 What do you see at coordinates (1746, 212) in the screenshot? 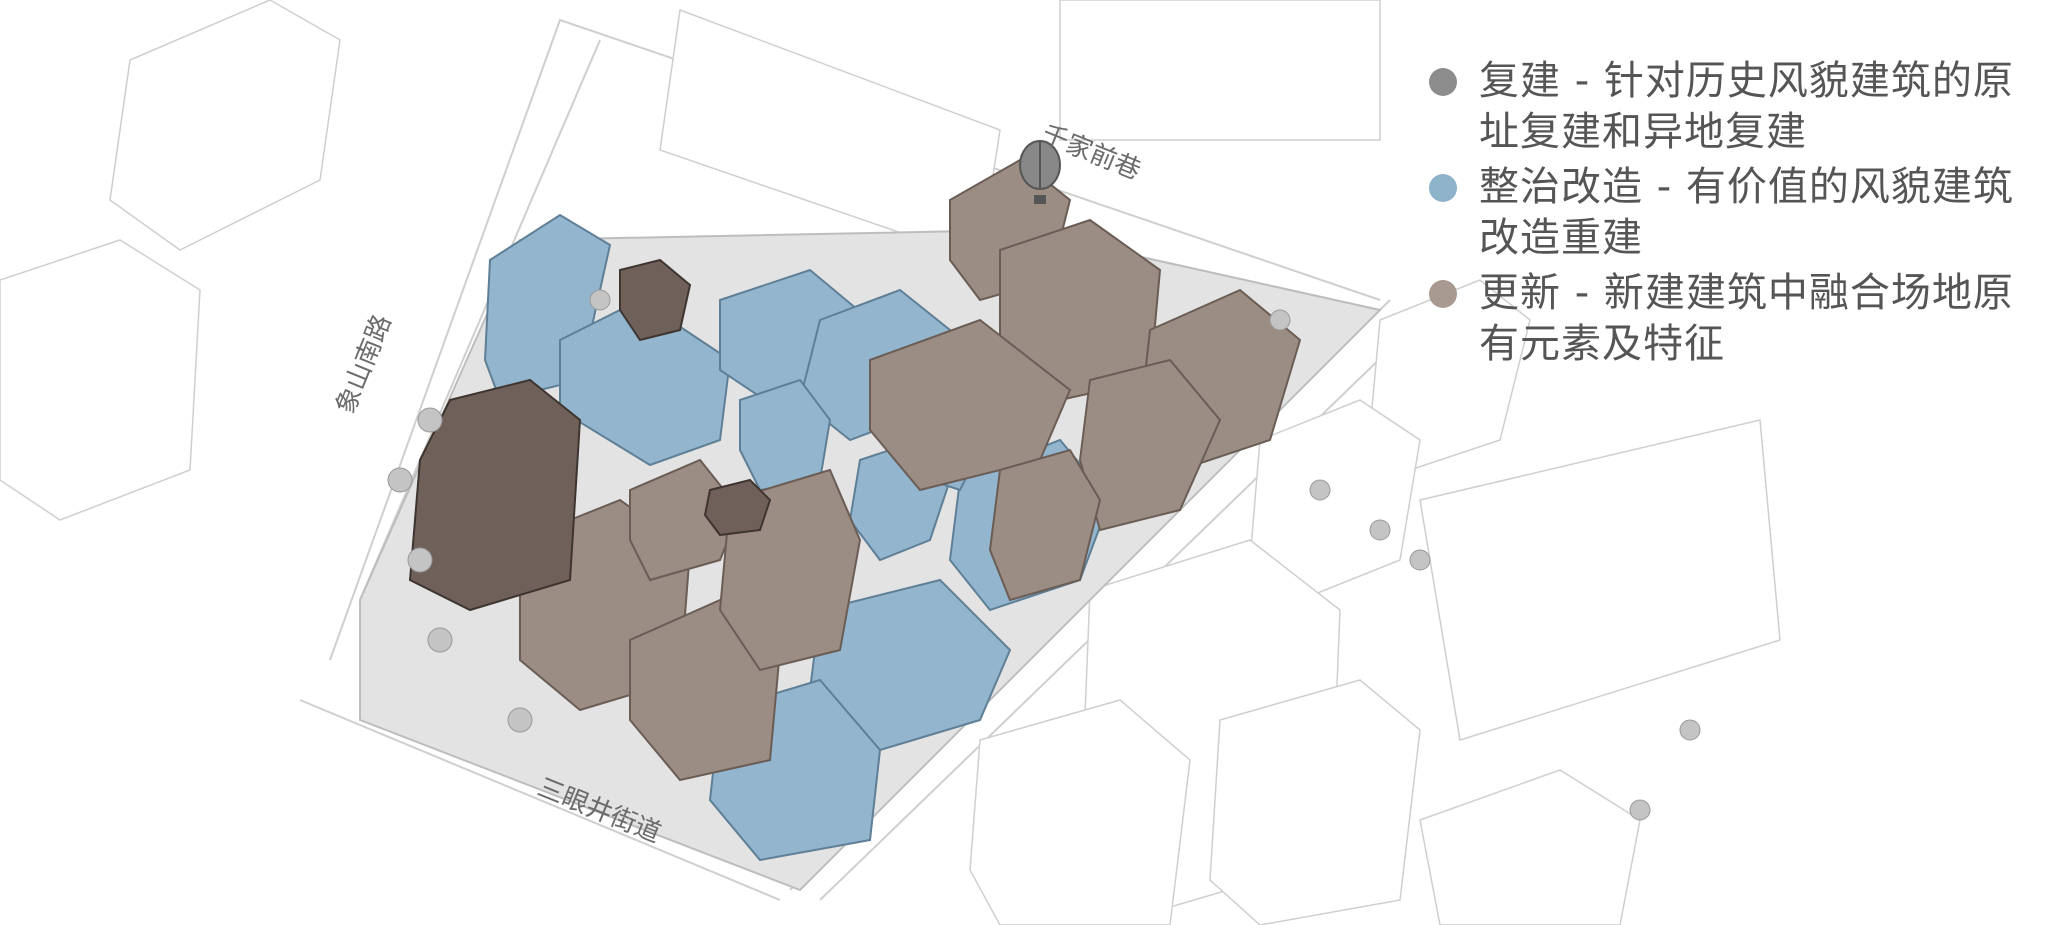
I see `legend-text: 整治改造 - 有价值的风貌建筑改造重建` at bounding box center [1746, 212].